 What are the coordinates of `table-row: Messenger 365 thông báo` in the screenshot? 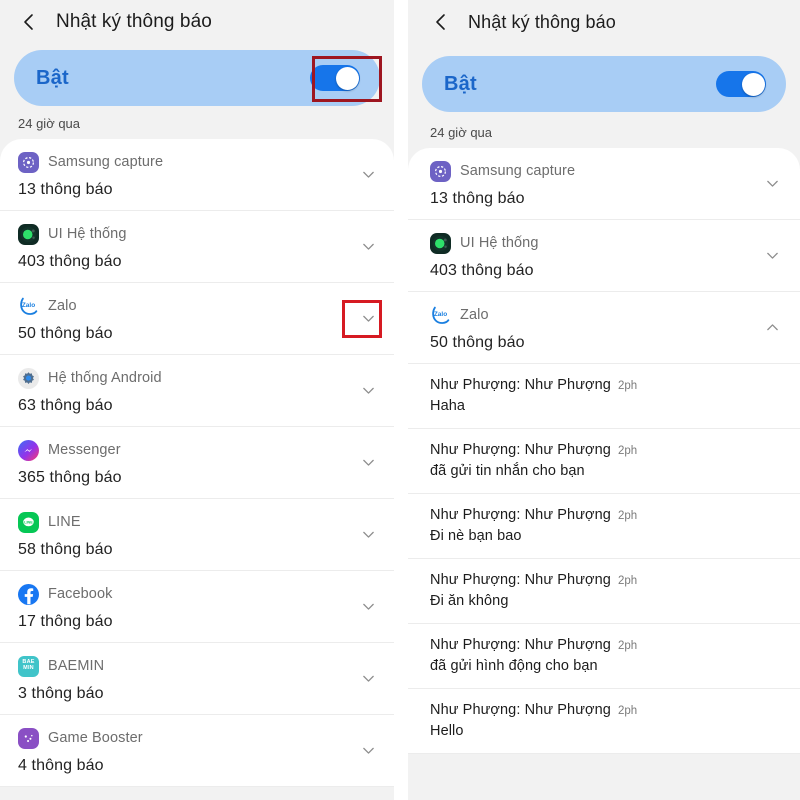 It's located at (197, 463).